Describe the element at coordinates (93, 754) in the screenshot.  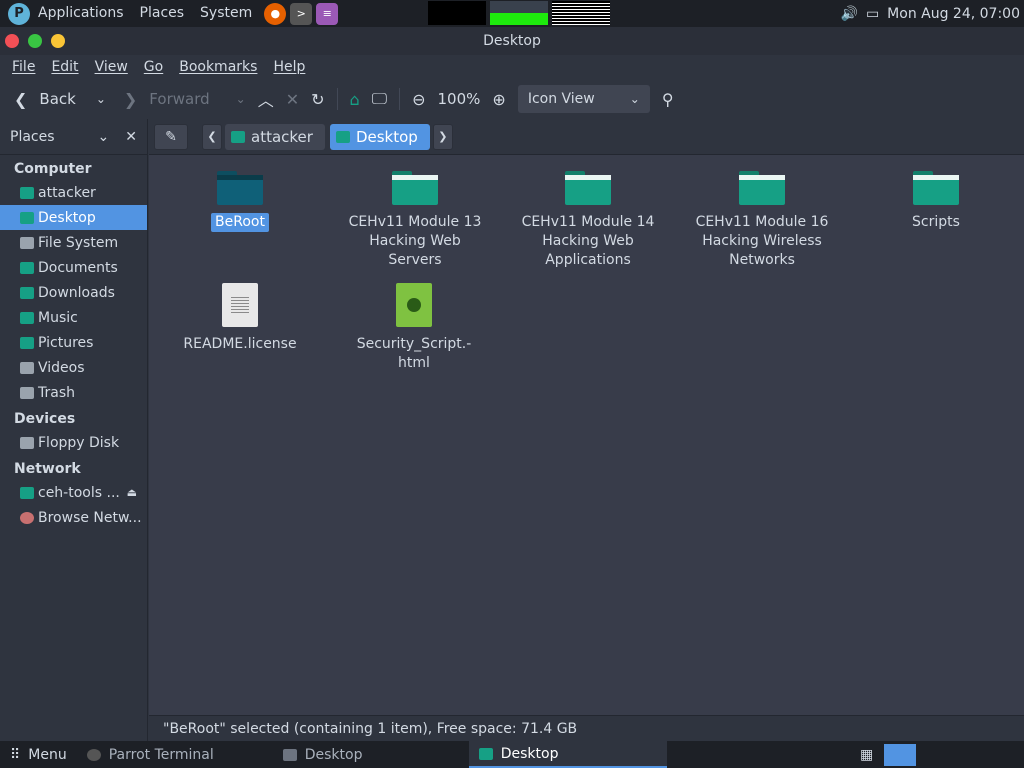
I see `terminal-icon` at that location.